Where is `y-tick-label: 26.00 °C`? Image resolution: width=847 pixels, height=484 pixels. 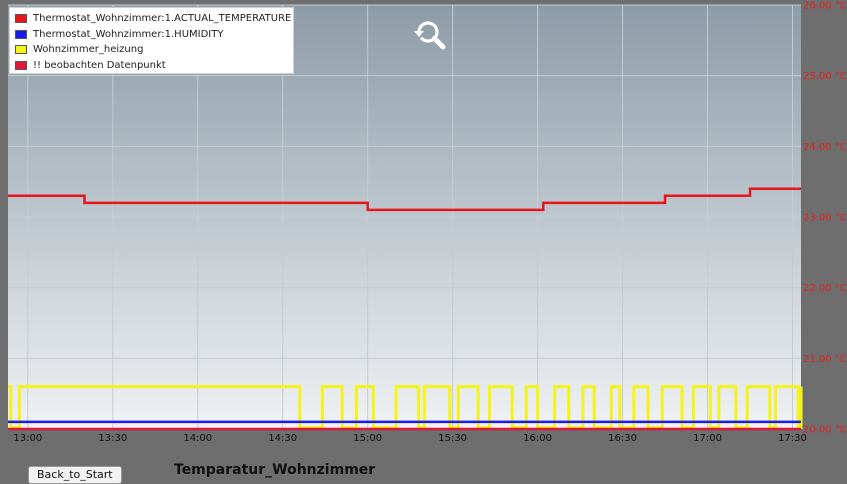
y-tick-label: 26.00 °C is located at coordinates (825, 6).